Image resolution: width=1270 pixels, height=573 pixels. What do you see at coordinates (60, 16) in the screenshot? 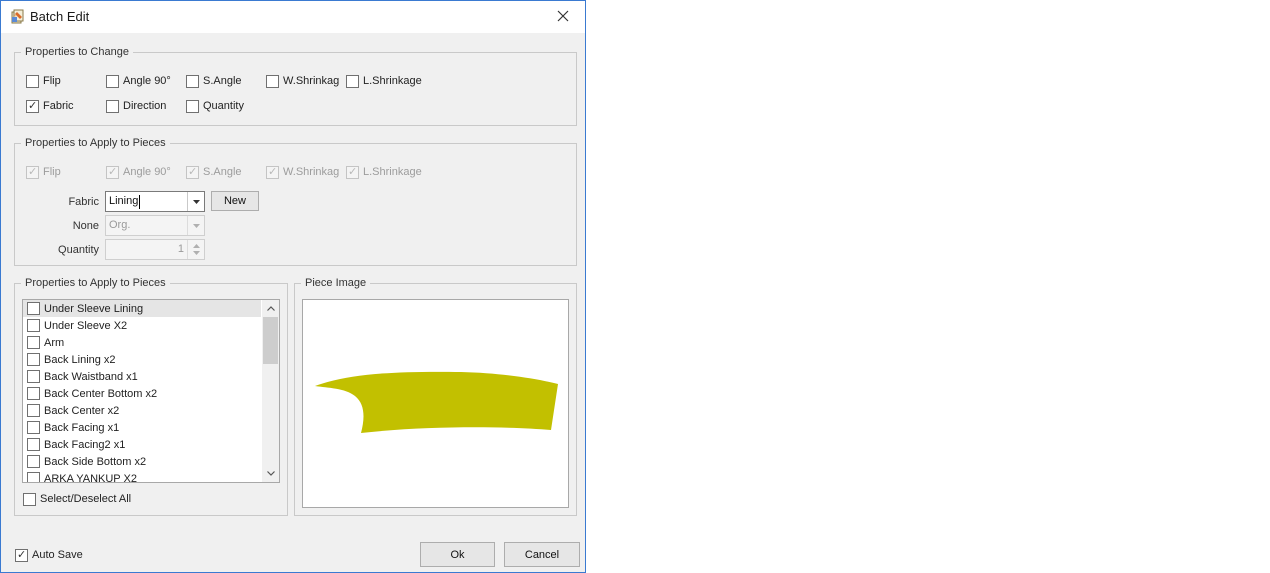
I see `window-title: Batch Edit` at bounding box center [60, 16].